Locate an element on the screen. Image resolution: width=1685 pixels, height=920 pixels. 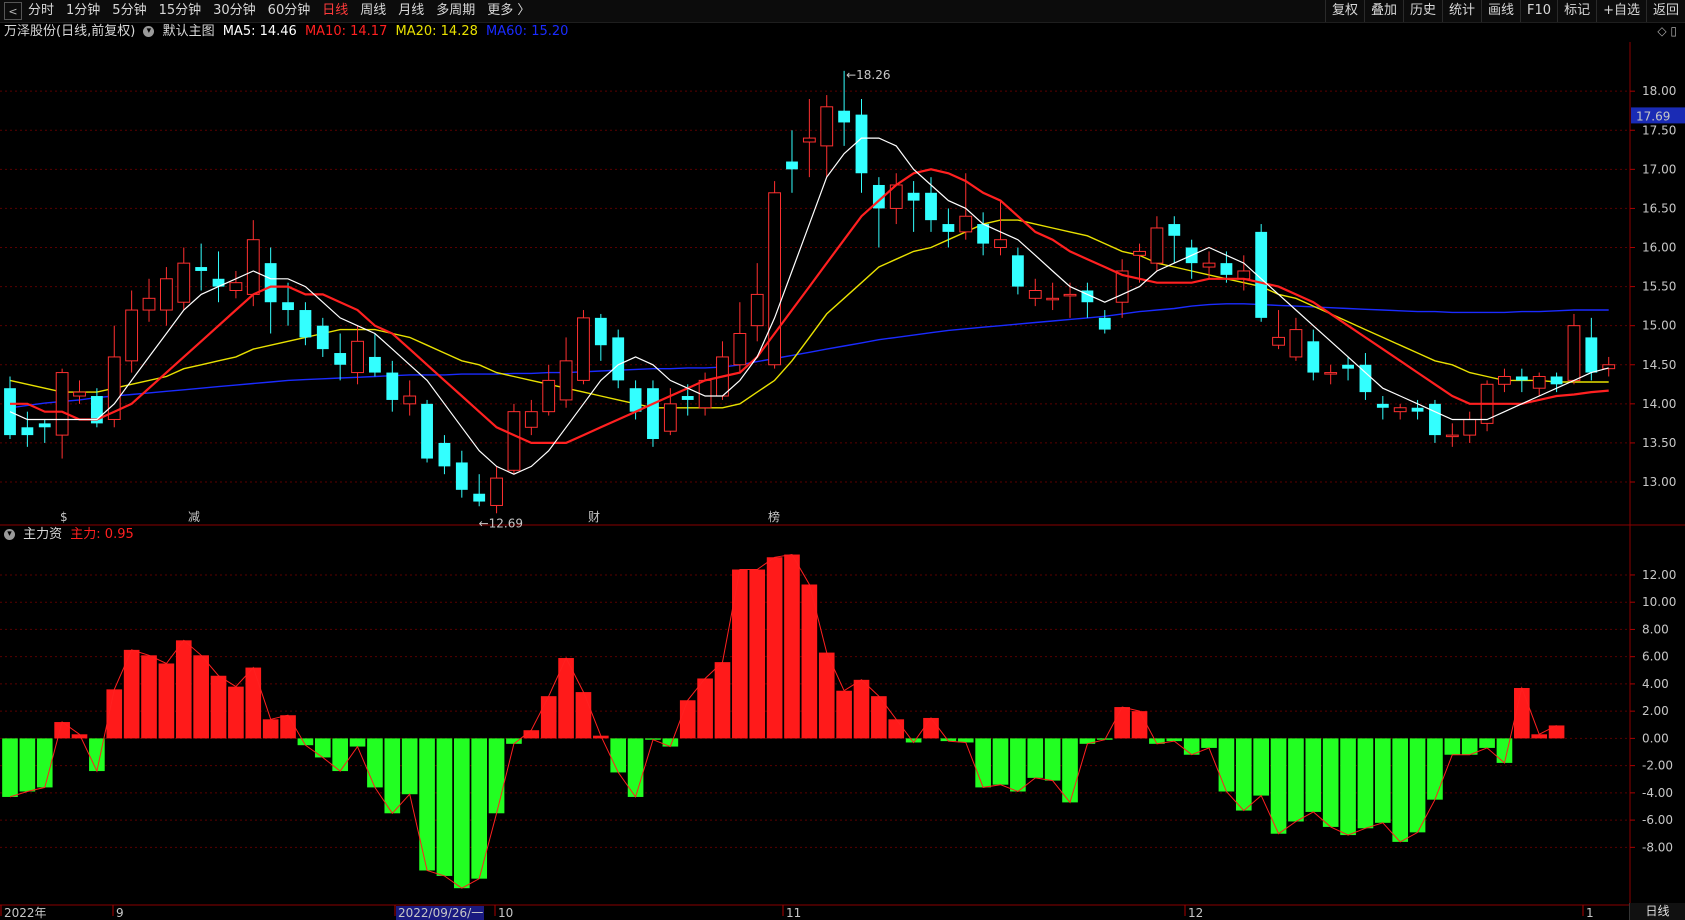
indicator-tick-label: 10.00 is located at coordinates (1659, 602).